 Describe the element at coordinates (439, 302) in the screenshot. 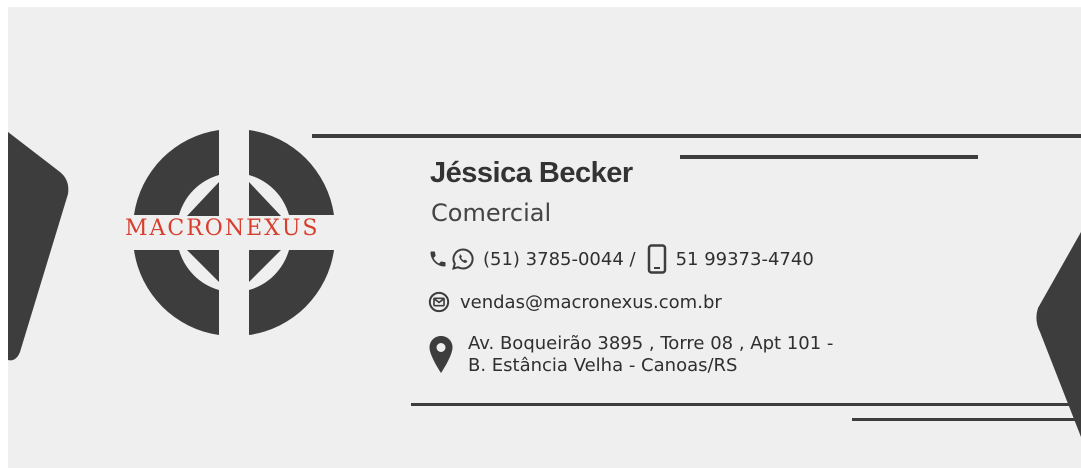

I see `email-icon` at that location.